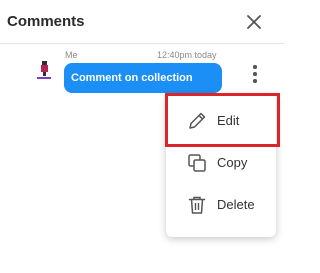  What do you see at coordinates (187, 55) in the screenshot?
I see `comment-timestamp: 12:40pm today` at bounding box center [187, 55].